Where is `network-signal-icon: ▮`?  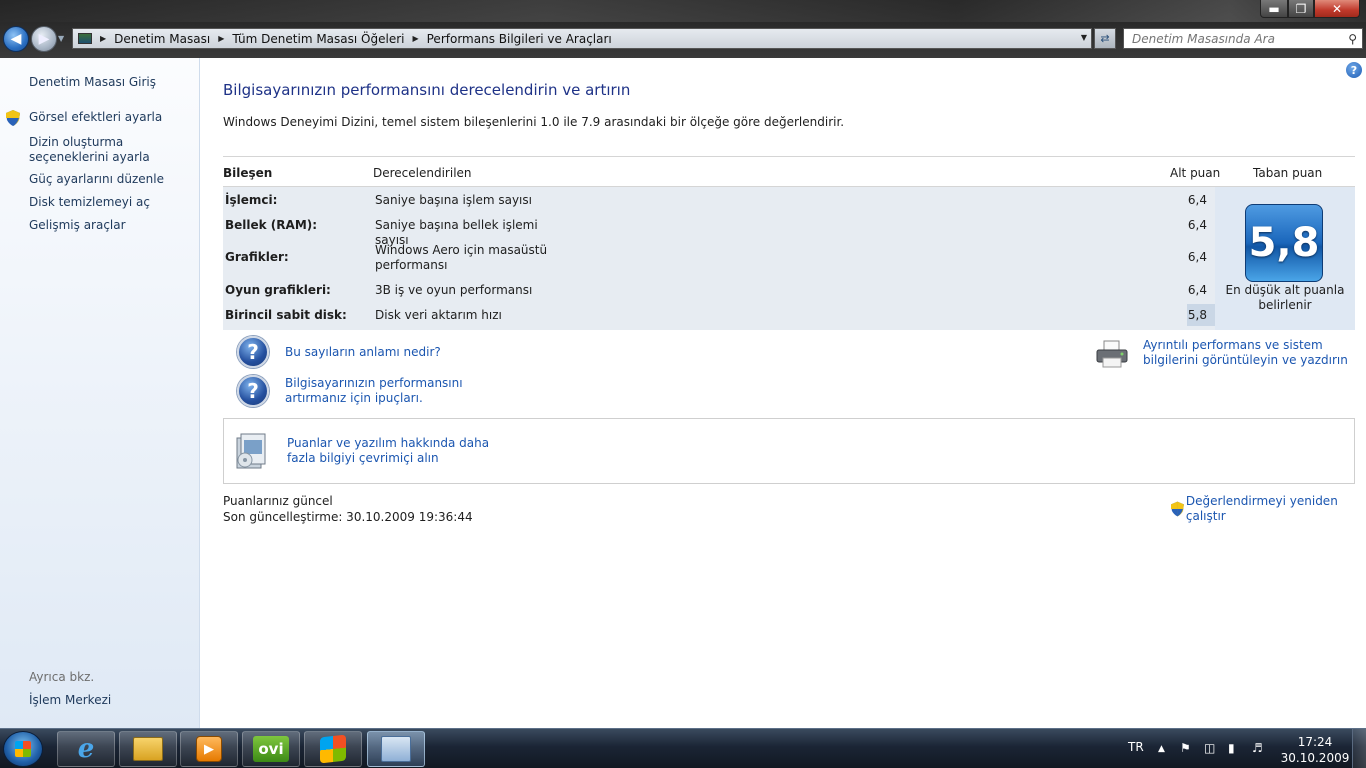
network-signal-icon: ▮ is located at coordinates (1231, 748).